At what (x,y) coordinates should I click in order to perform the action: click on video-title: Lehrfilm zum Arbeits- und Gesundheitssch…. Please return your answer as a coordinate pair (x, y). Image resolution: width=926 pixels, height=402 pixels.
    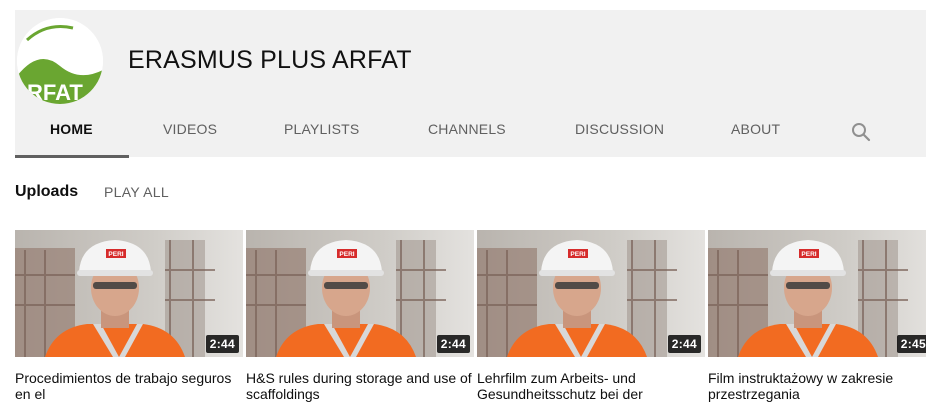
    Looking at the image, I should click on (590, 386).